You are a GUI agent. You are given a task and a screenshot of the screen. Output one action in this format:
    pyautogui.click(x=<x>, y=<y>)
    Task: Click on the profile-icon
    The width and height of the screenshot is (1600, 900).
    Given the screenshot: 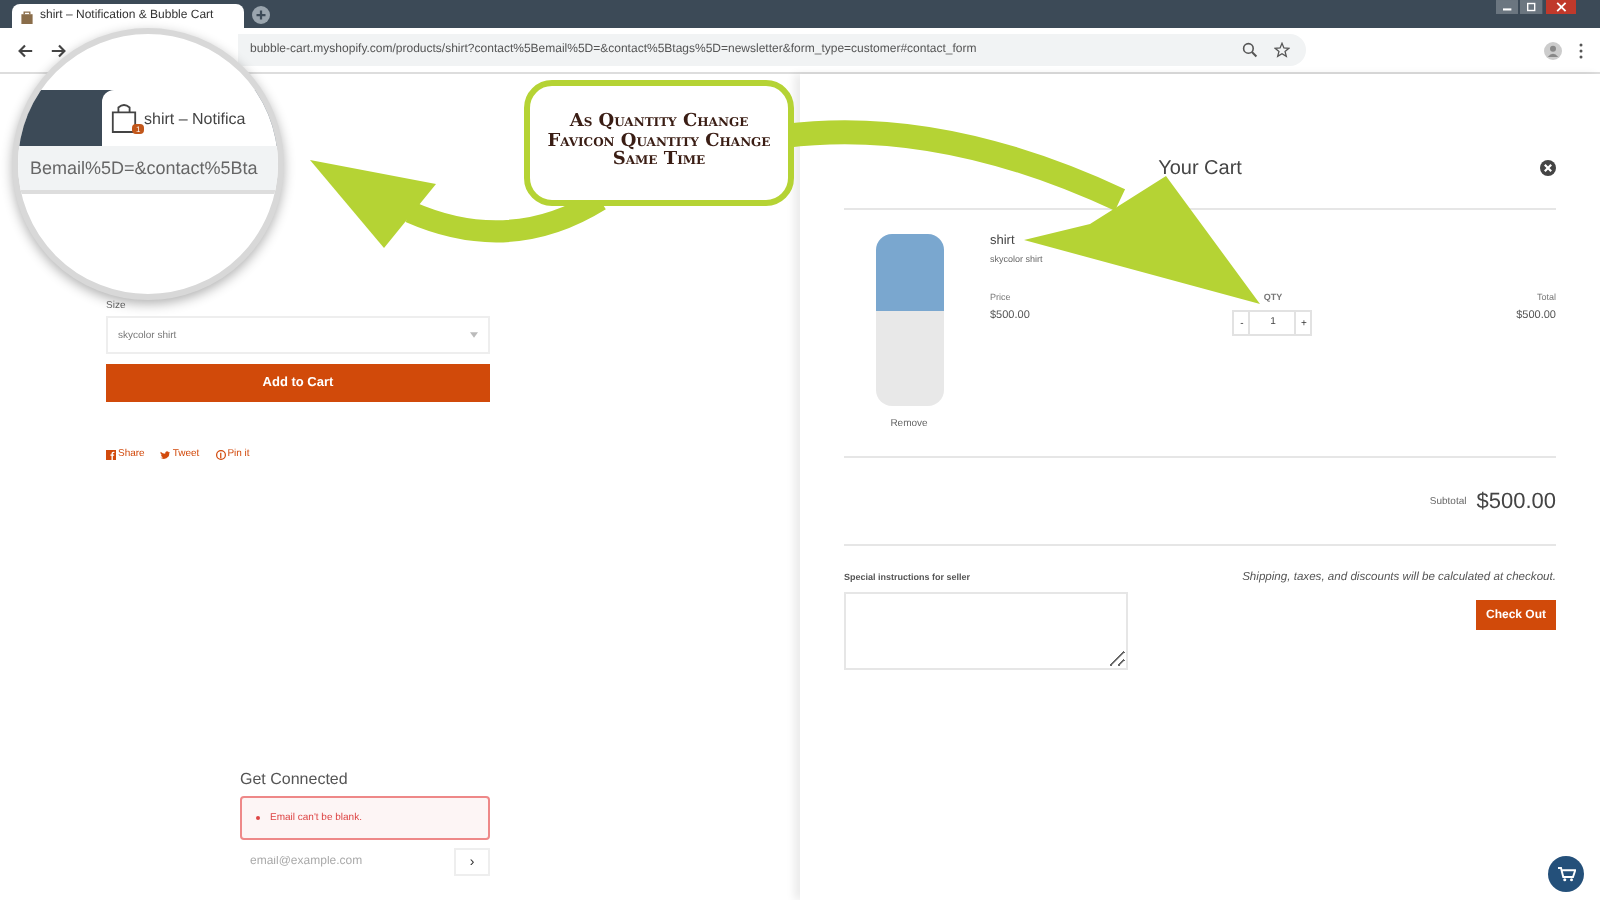 What is the action you would take?
    pyautogui.click(x=1553, y=50)
    